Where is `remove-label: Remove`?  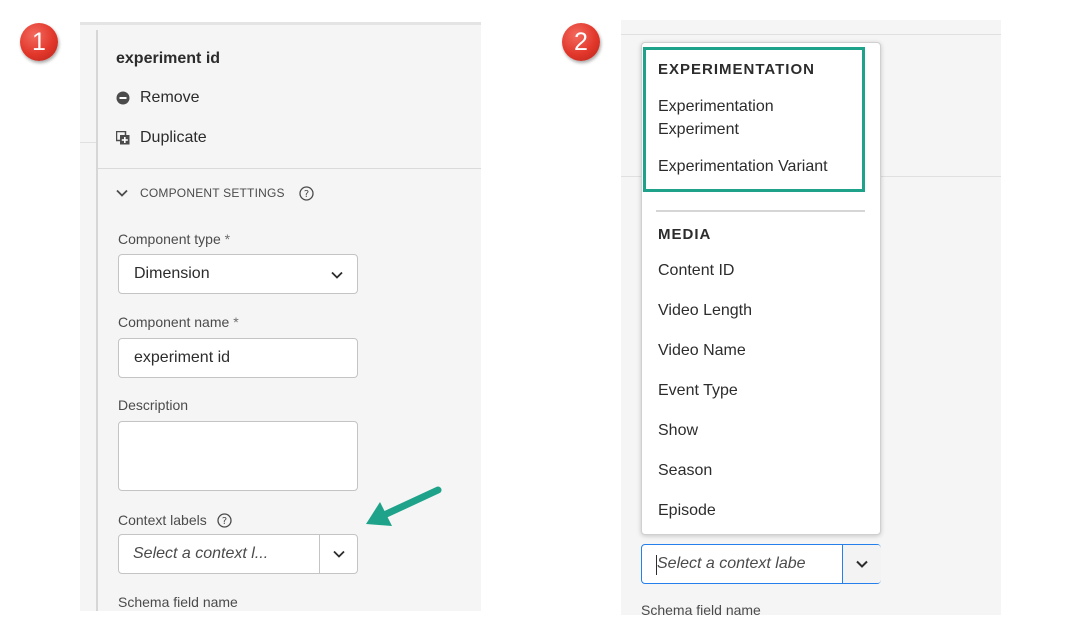 remove-label: Remove is located at coordinates (170, 97).